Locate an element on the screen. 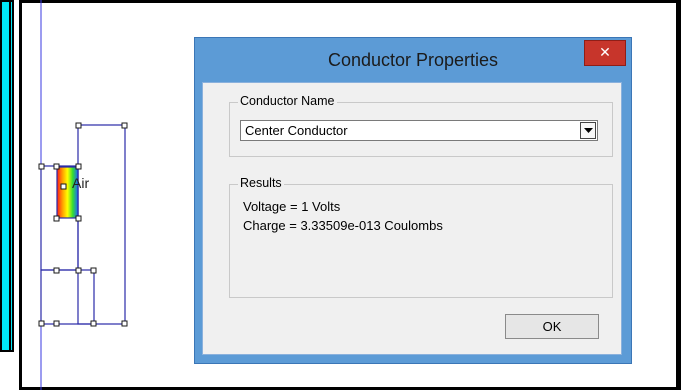  conductor-right is located at coordinates (101, 224).